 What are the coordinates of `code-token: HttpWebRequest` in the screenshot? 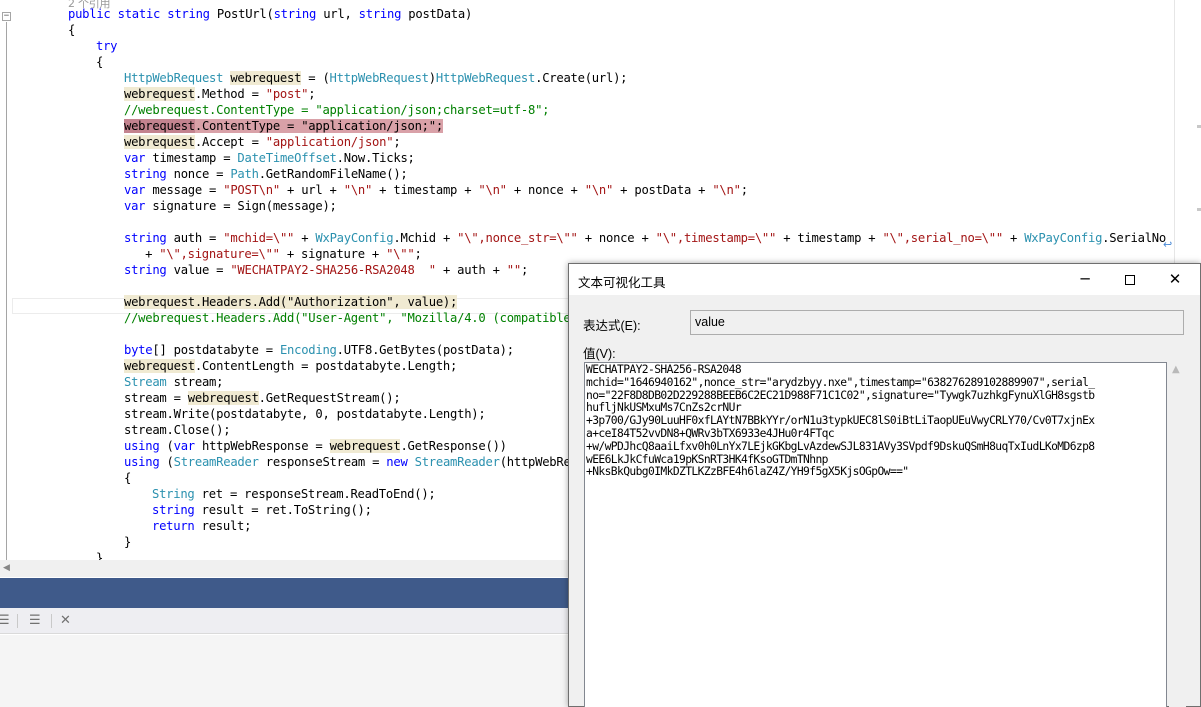 It's located at (485, 78).